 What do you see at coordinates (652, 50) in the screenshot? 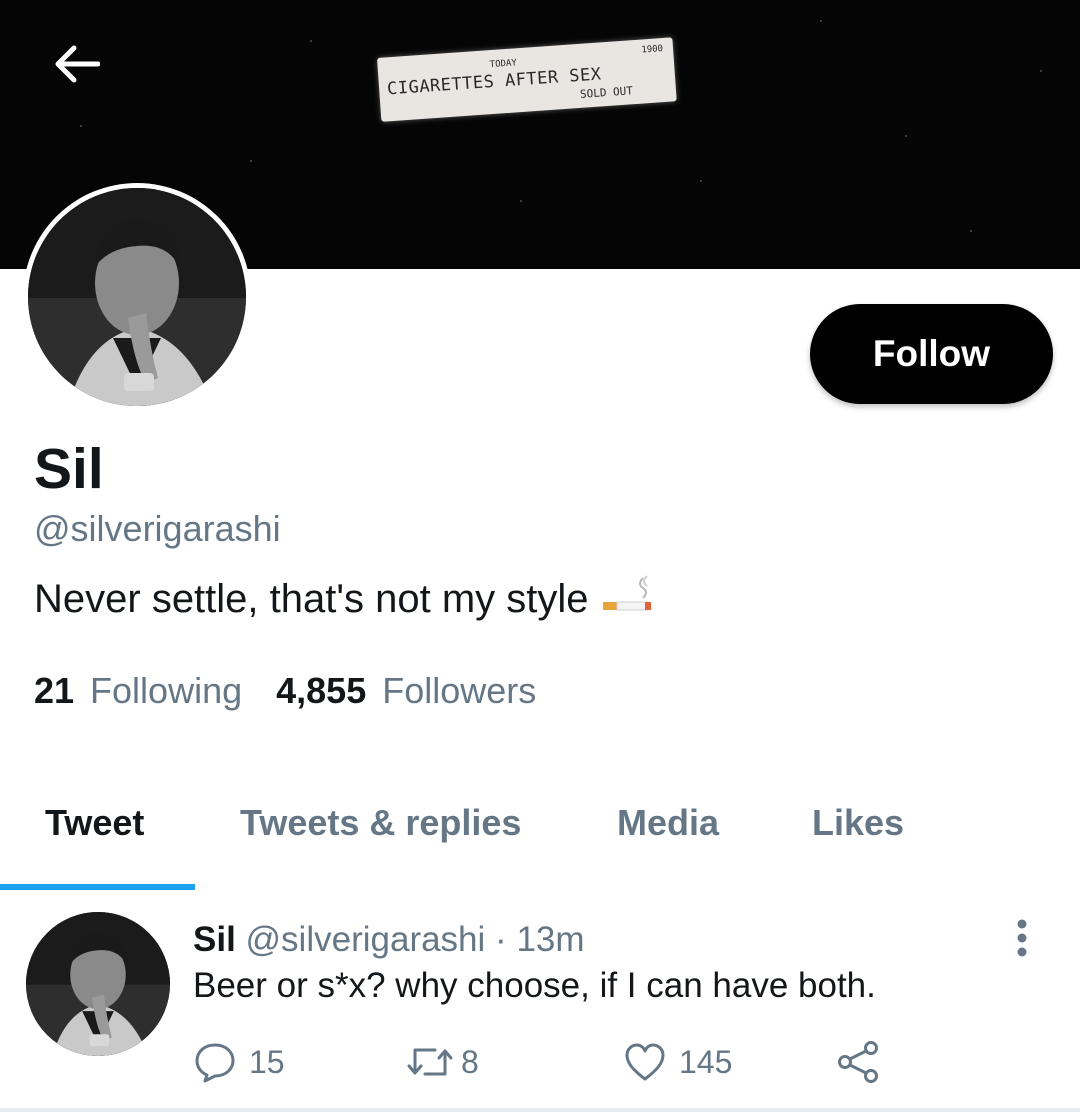
I see `marquee-year: 1900` at bounding box center [652, 50].